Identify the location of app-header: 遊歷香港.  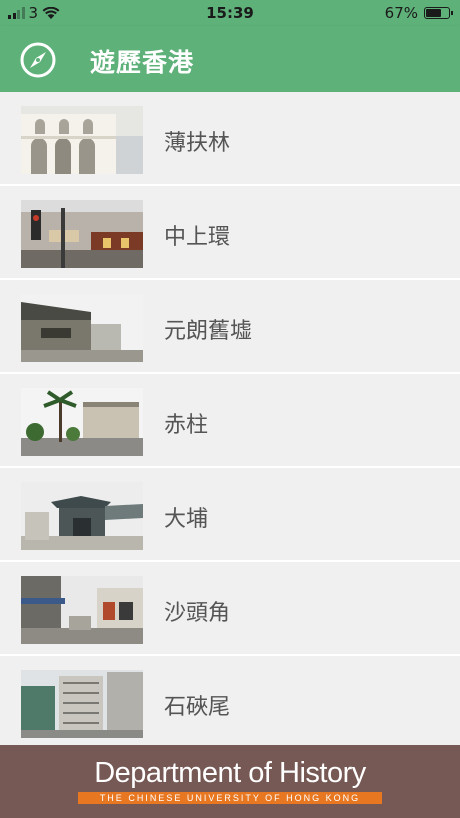
(230, 59).